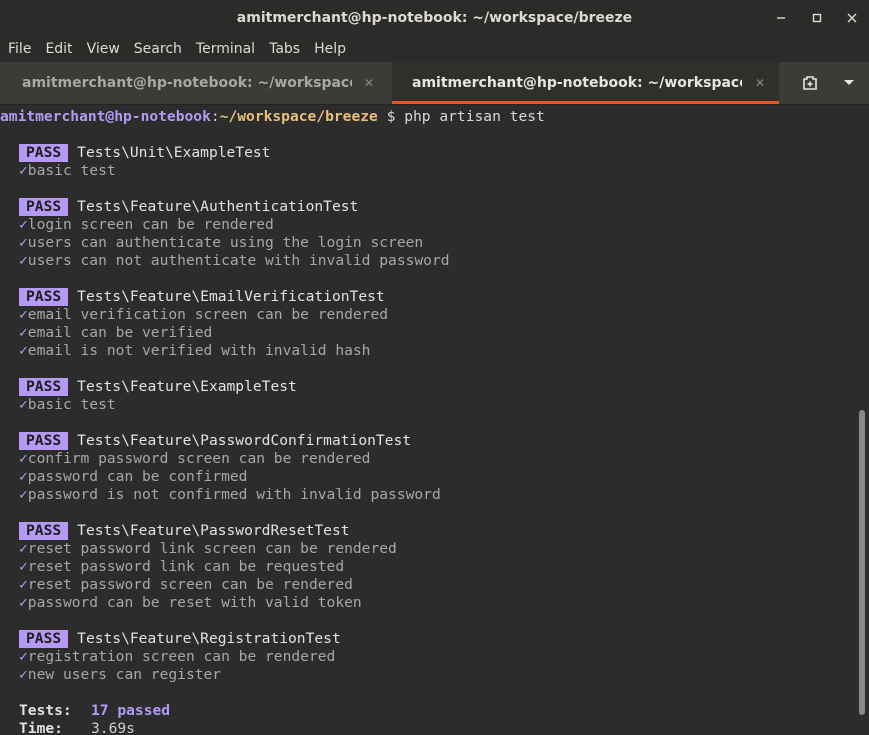  I want to click on close-icon, so click(852, 18).